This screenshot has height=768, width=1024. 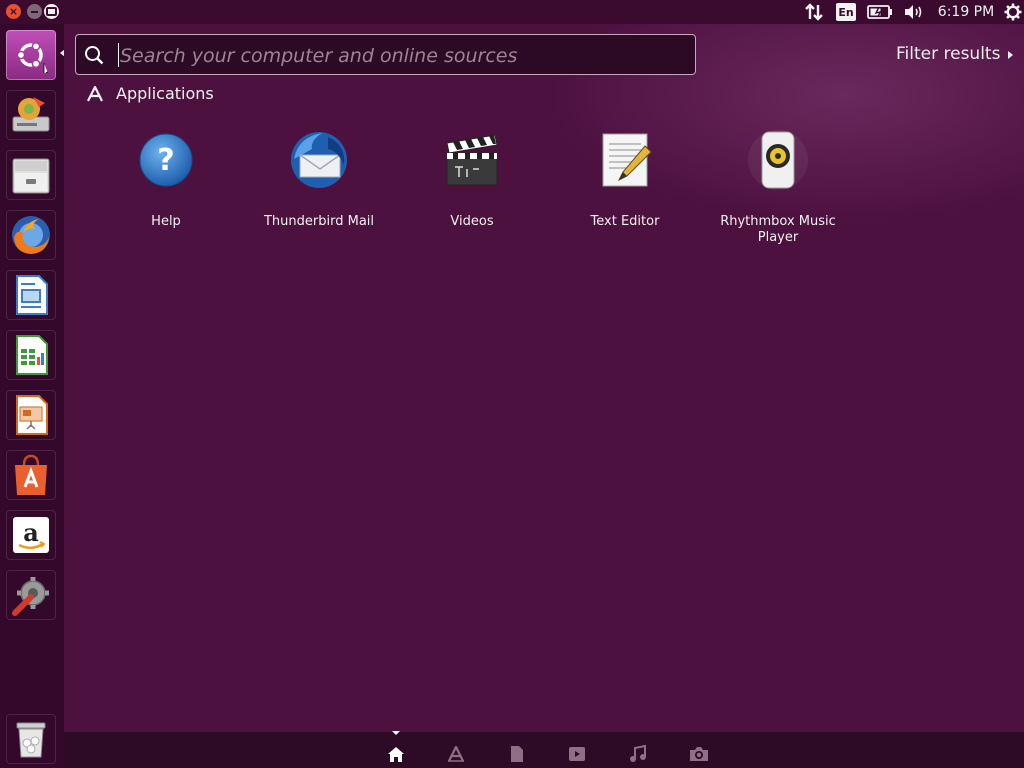 I want to click on disk-icon, so click(x=31, y=114).